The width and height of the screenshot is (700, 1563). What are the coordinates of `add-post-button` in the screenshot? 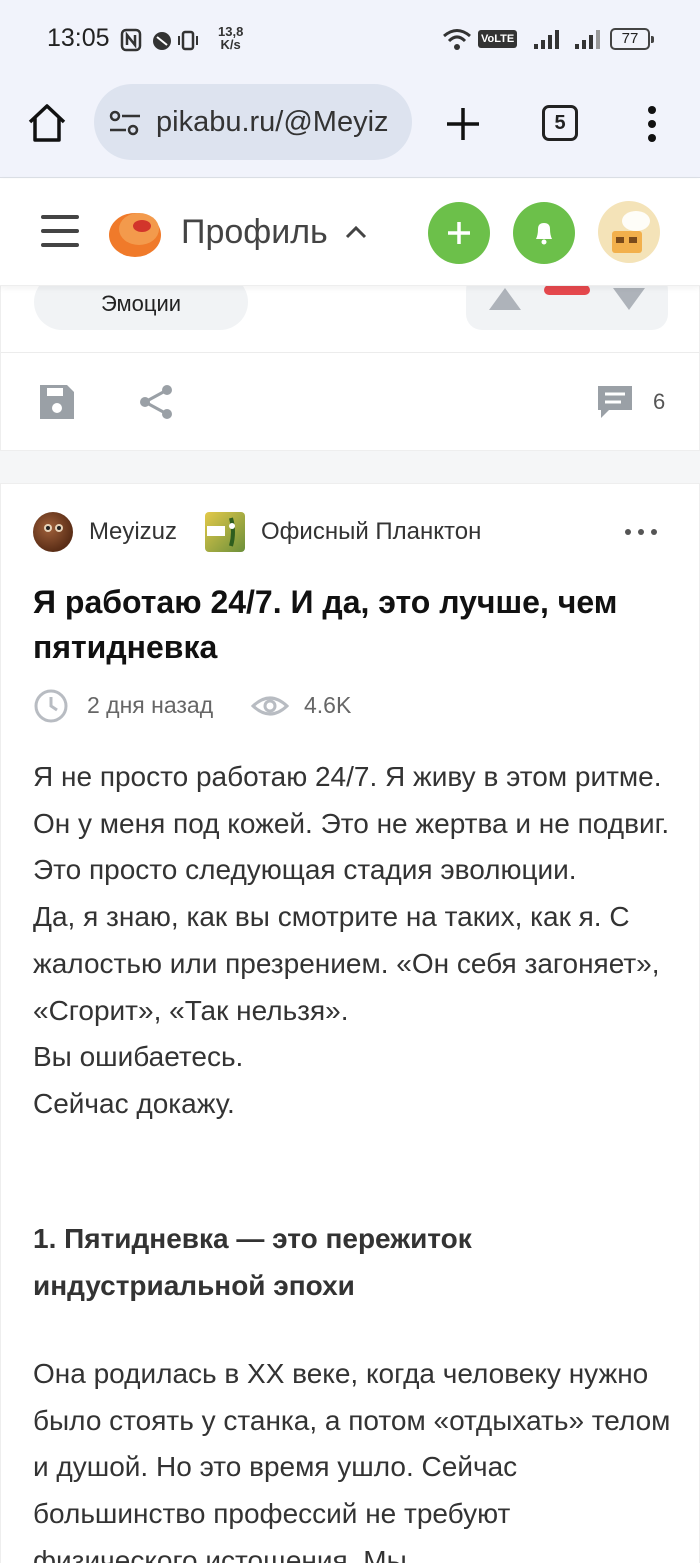 It's located at (459, 233).